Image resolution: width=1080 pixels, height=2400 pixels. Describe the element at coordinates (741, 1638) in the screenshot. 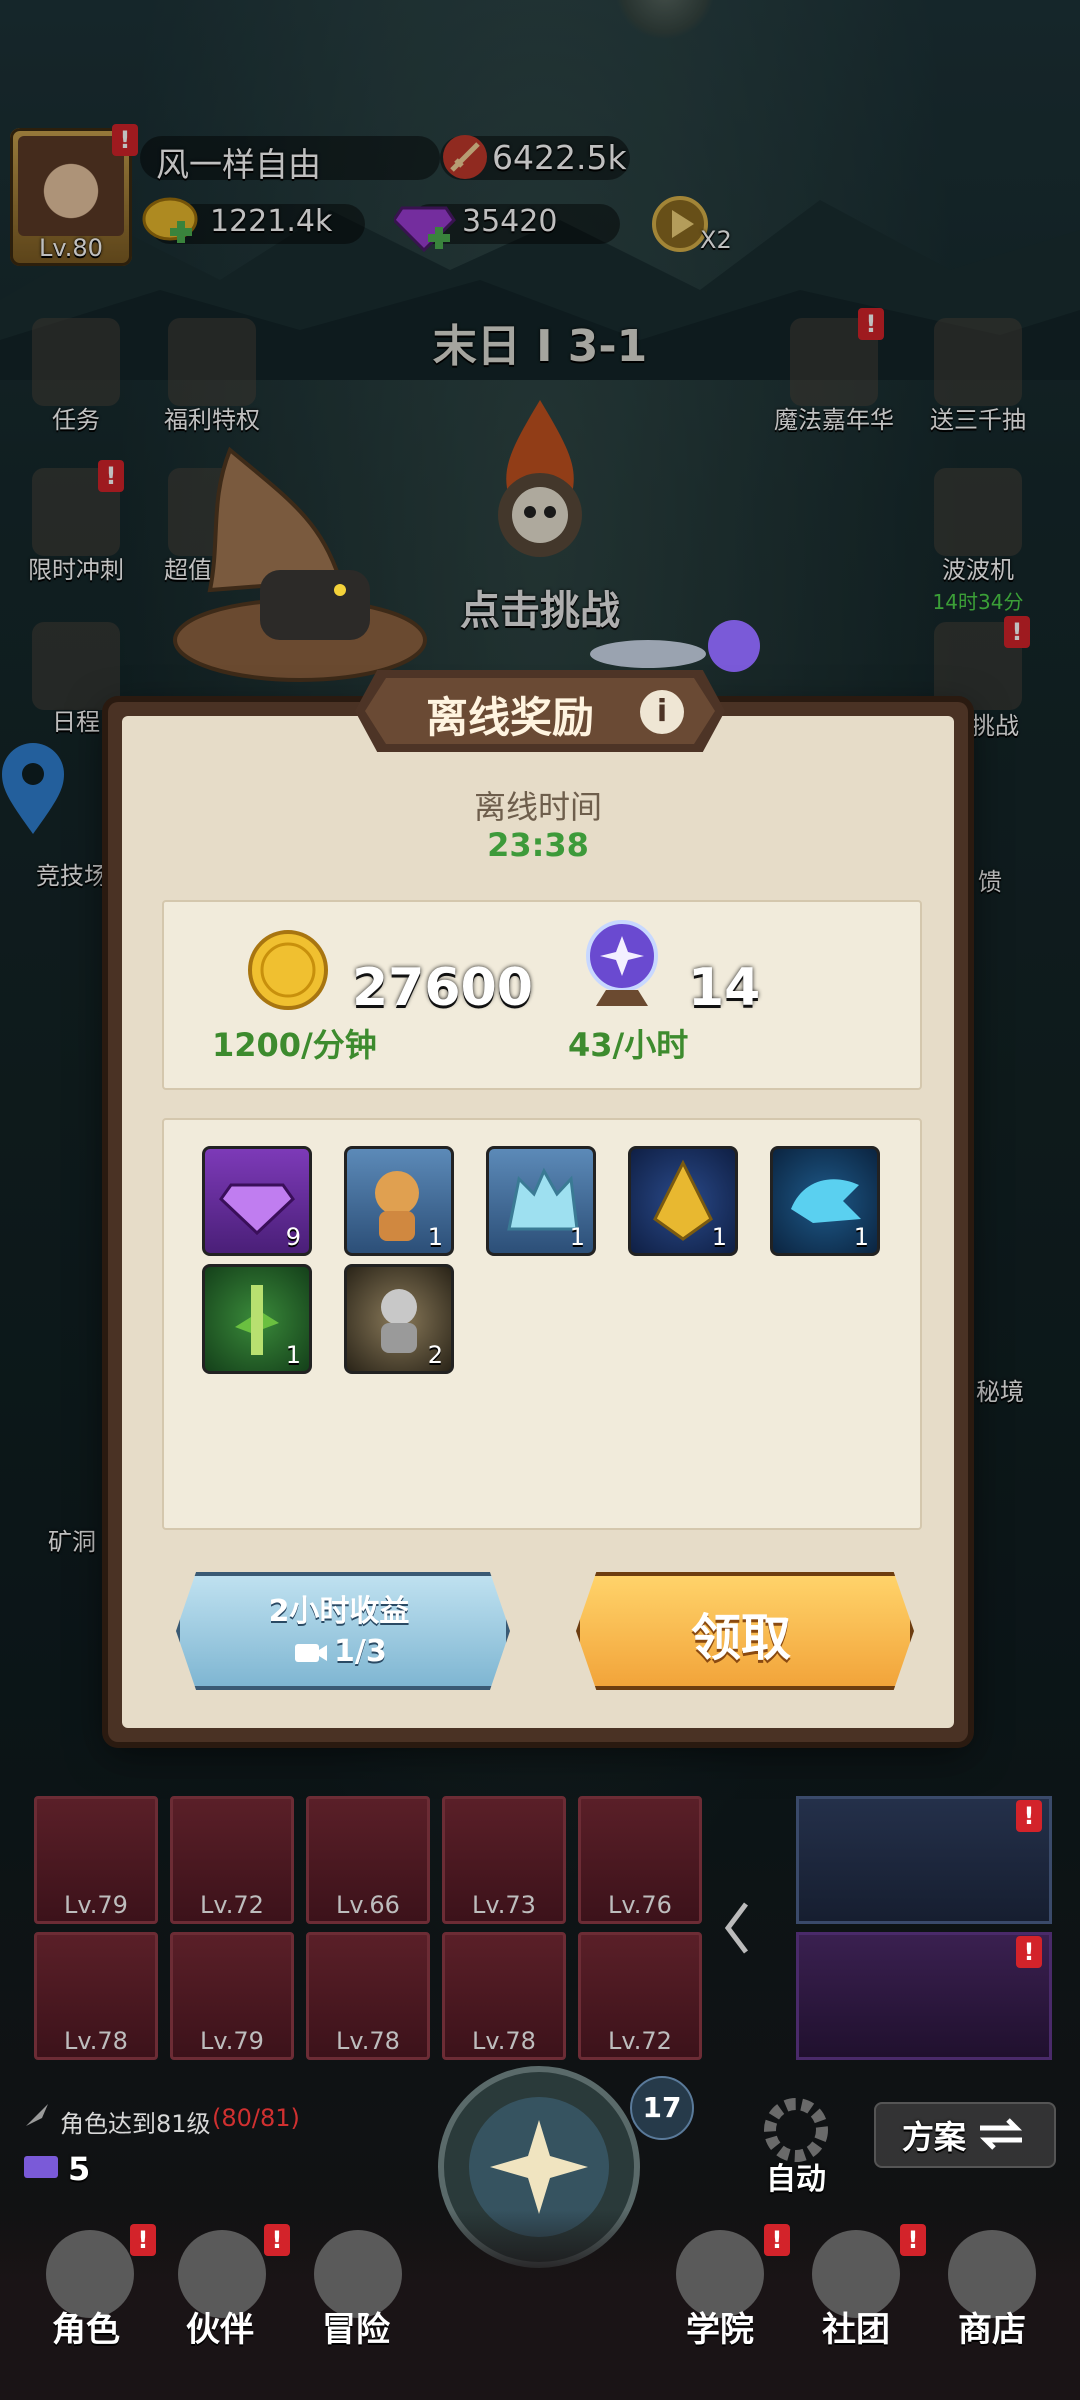

I see `claim-button-label: 领取` at that location.